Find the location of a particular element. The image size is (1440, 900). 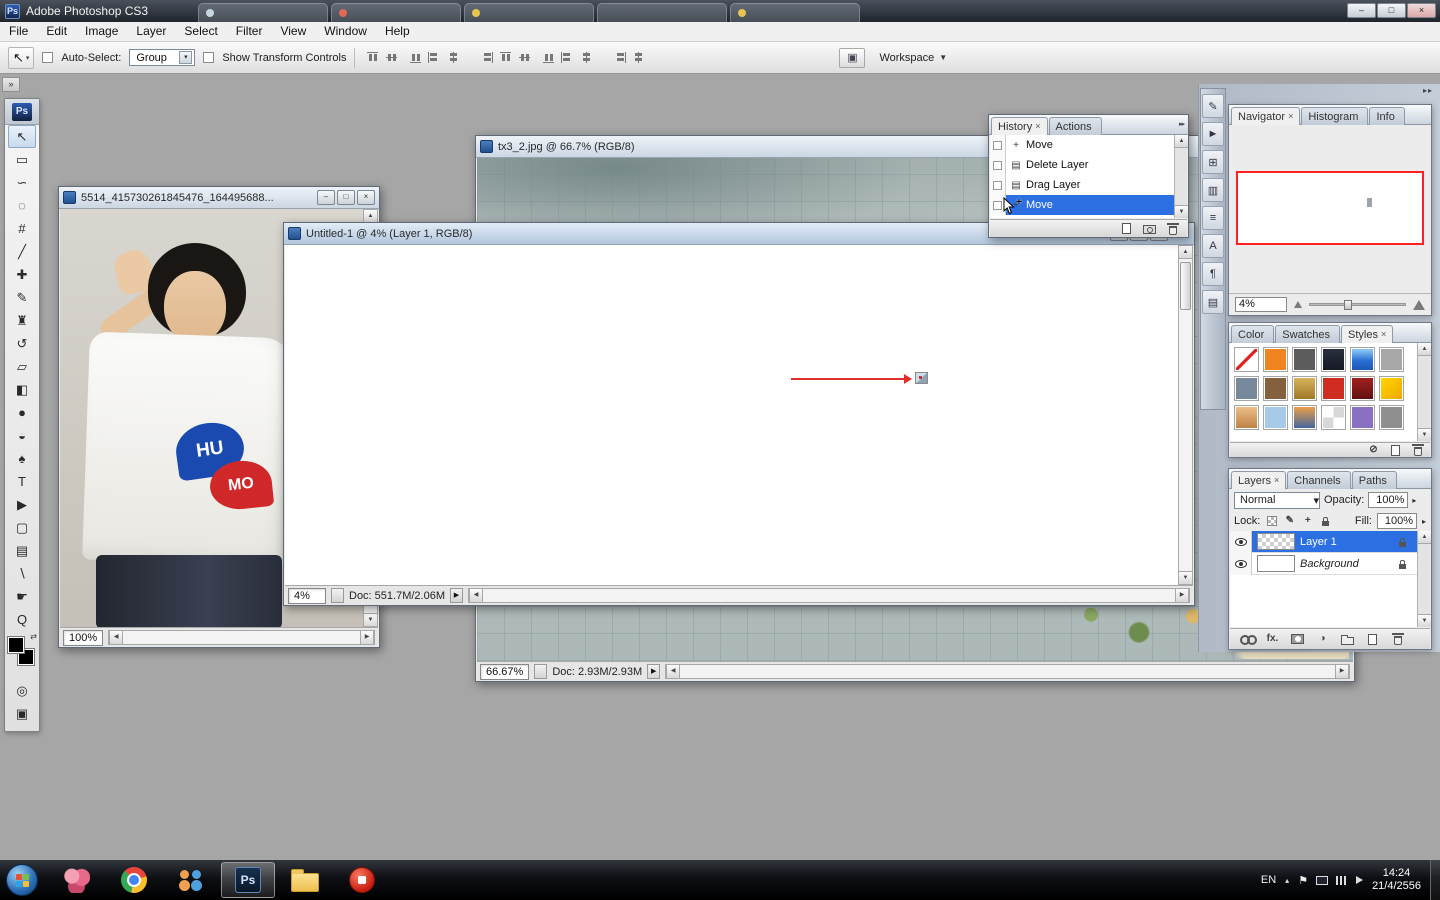

pasted-image-thumbnail is located at coordinates (921, 378).